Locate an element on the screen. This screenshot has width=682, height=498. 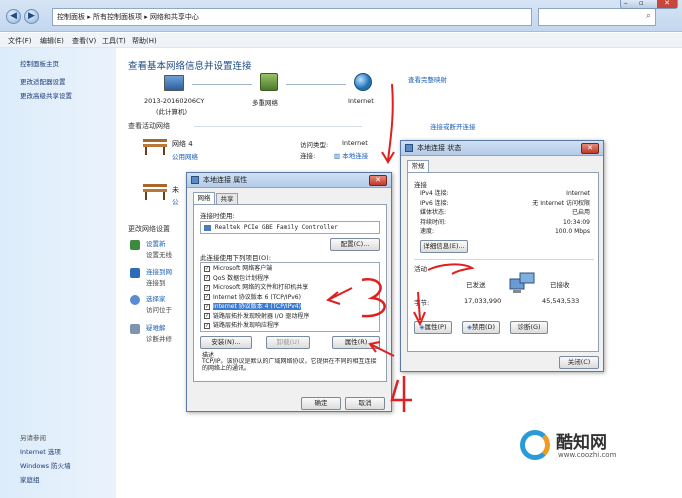
watermark: 酷知网 www.coozhi.com is located at coordinates (595, 446).